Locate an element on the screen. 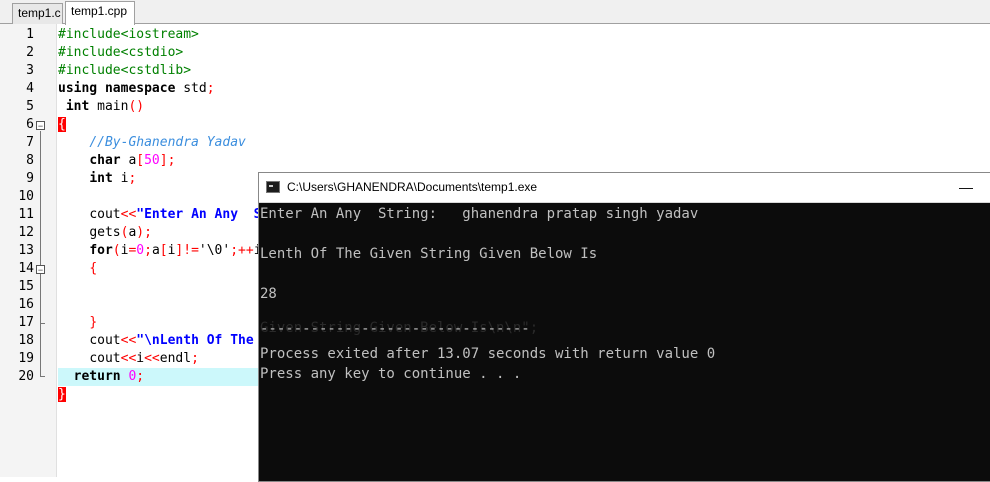 The height and width of the screenshot is (482, 990). line-number: 17 is located at coordinates (26, 322).